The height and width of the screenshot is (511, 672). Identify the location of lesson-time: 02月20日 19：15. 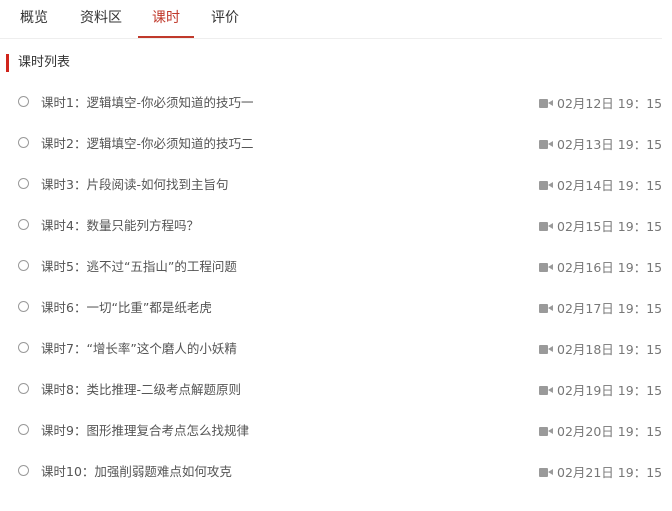
(610, 431).